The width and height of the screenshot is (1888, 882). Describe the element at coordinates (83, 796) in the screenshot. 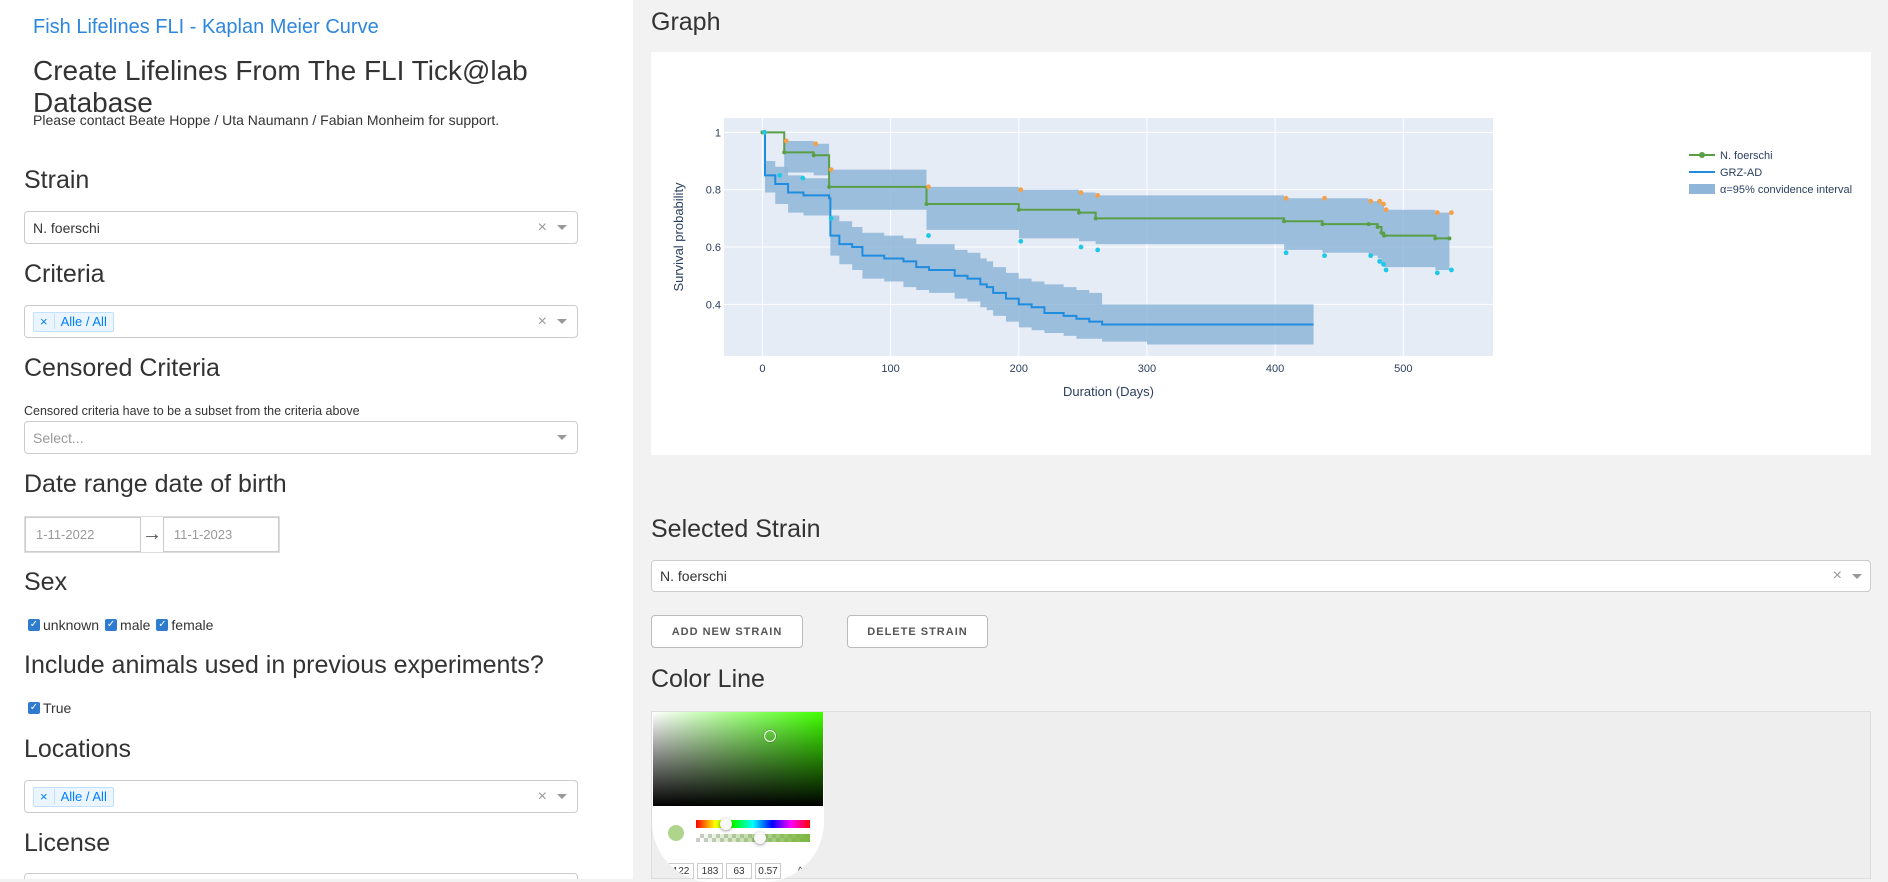

I see `locations-tag-label: Alle / All` at that location.